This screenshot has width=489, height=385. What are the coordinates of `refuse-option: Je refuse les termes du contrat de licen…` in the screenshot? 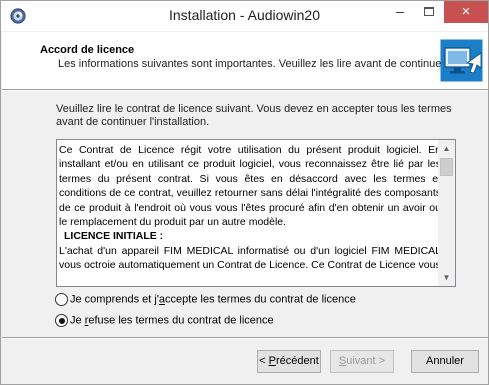 It's located at (164, 322).